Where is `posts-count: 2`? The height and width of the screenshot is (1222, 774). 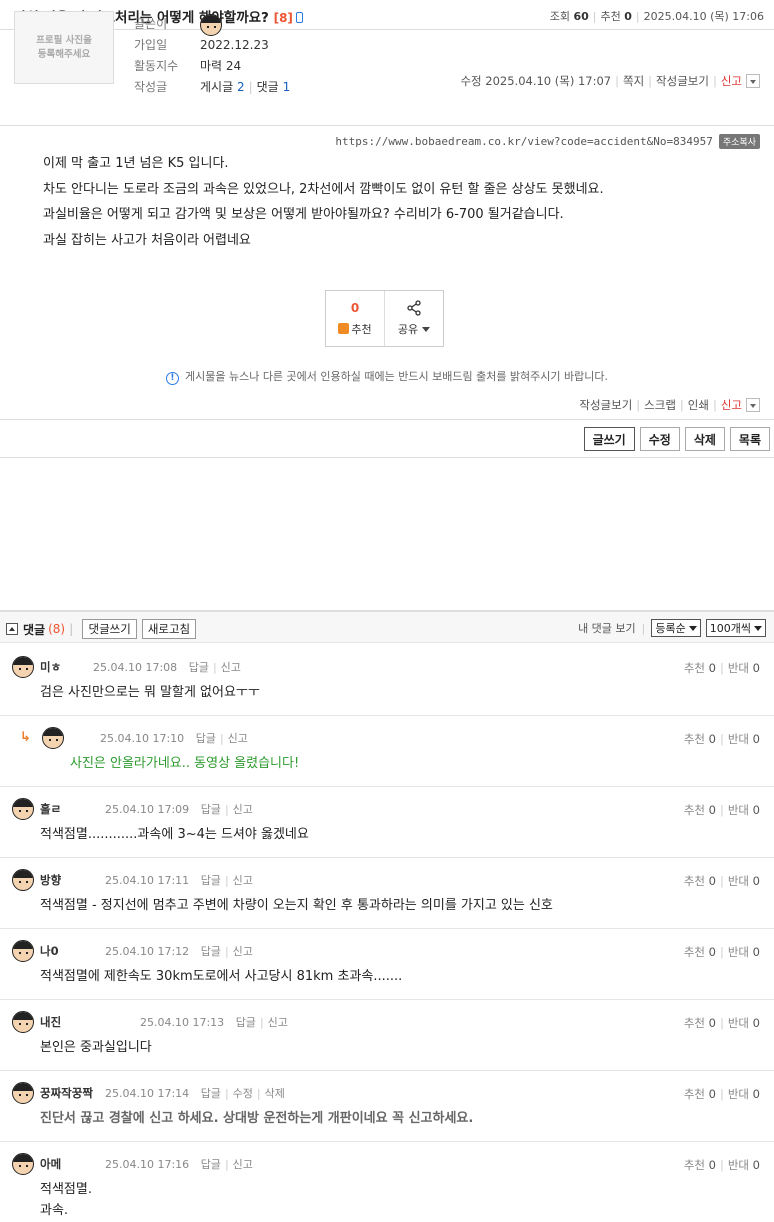
posts-count: 2 is located at coordinates (241, 87).